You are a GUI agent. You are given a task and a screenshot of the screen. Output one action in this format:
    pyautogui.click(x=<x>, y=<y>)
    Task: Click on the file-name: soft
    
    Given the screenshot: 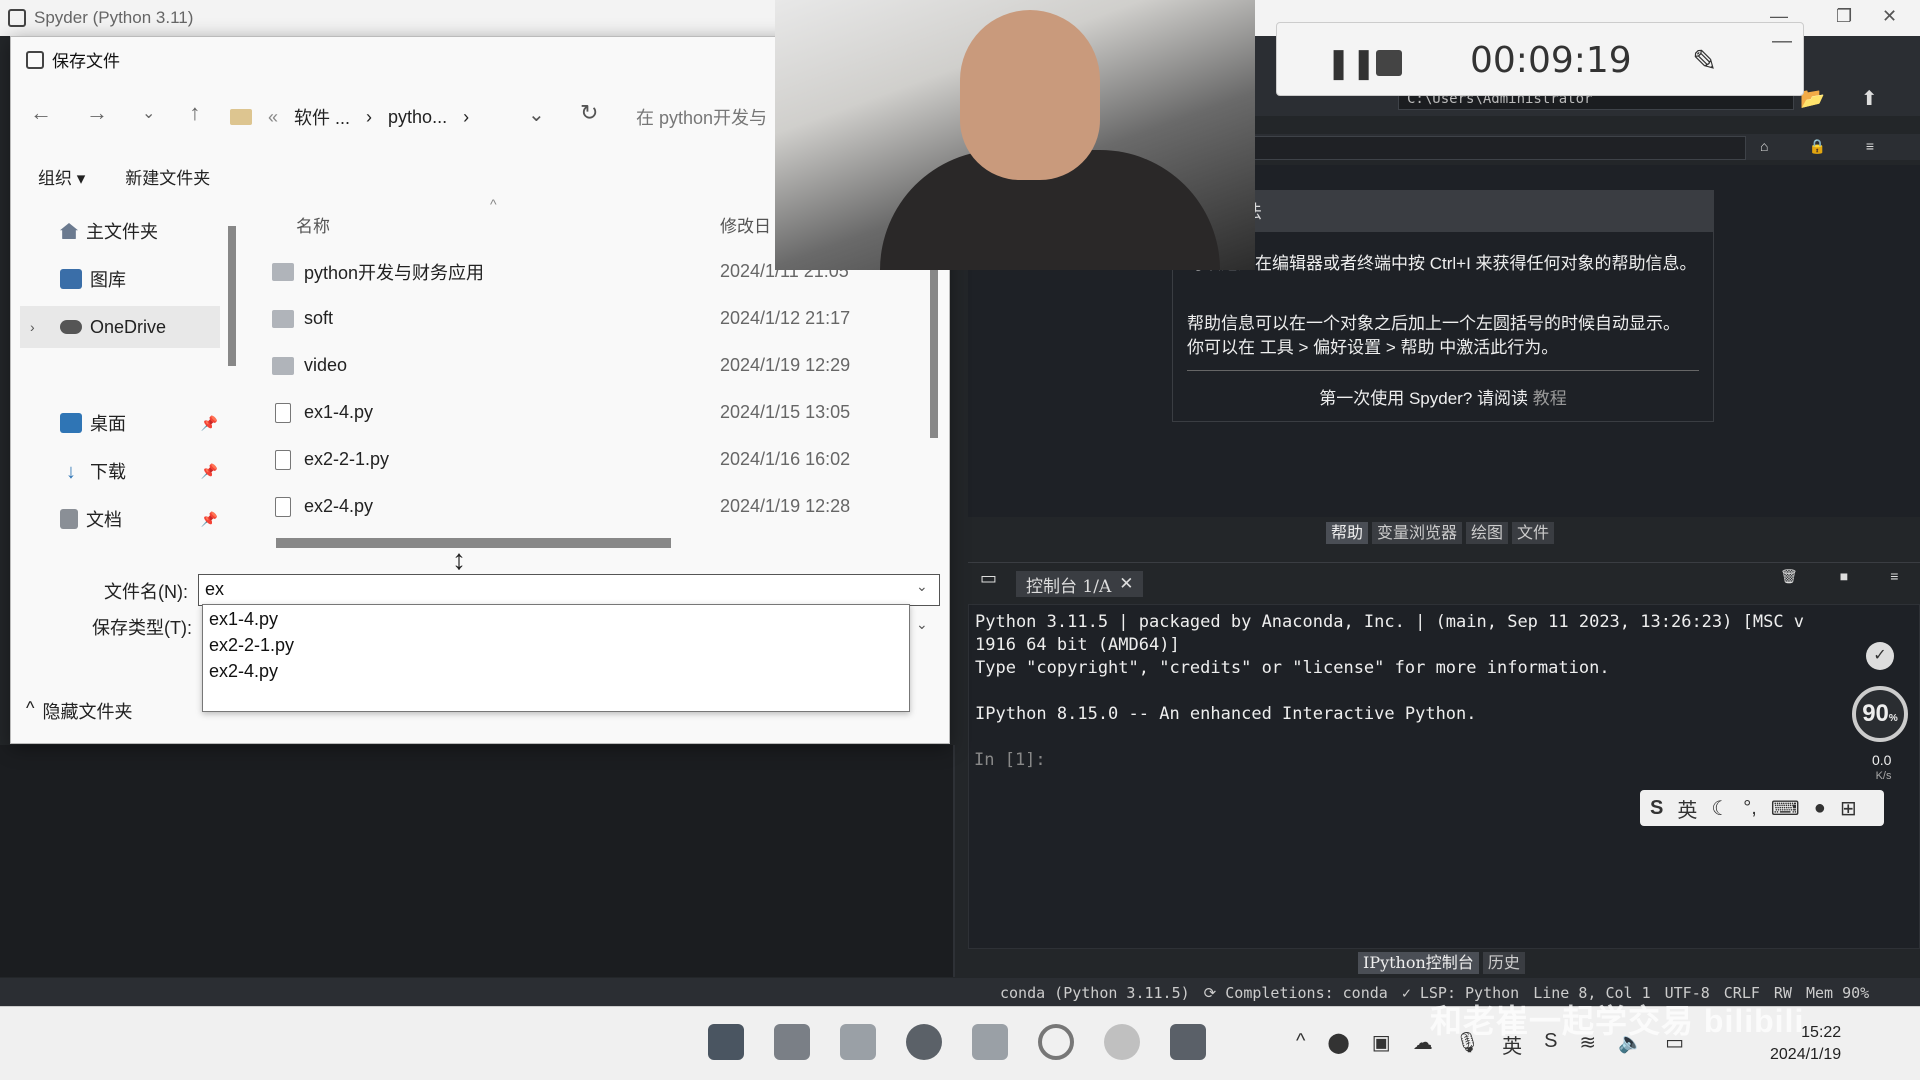 What is the action you would take?
    pyautogui.click(x=319, y=318)
    